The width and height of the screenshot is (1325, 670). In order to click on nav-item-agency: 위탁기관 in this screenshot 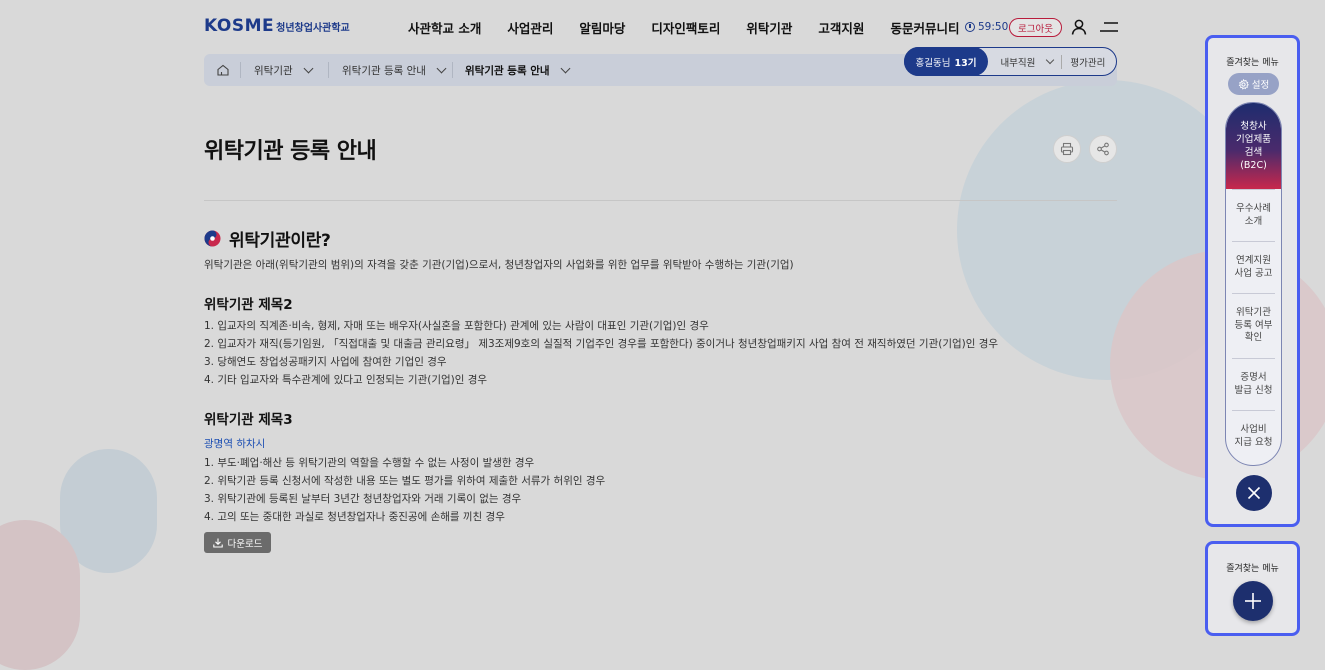, I will do `click(769, 27)`.